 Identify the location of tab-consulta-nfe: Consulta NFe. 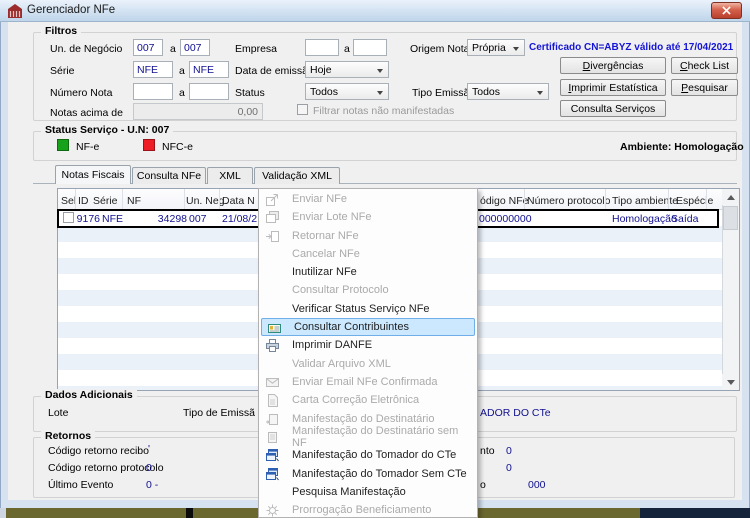
(169, 175).